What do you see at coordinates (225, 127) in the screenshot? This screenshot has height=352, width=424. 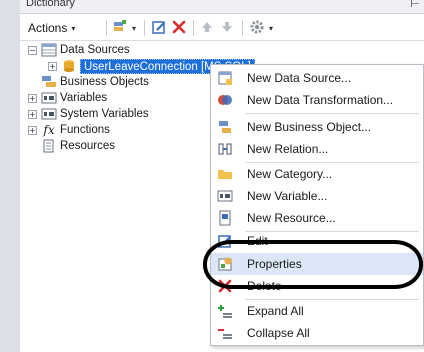 I see `business-object-icon` at bounding box center [225, 127].